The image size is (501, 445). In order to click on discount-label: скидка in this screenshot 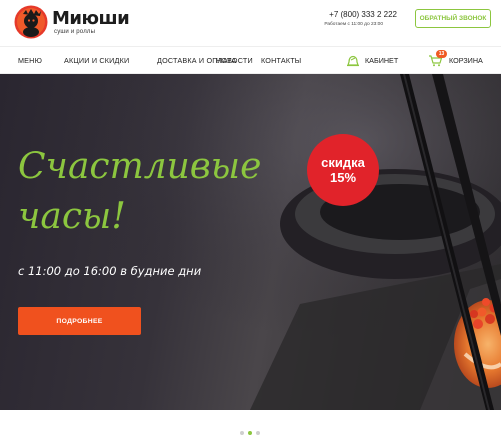, I will do `click(343, 162)`.